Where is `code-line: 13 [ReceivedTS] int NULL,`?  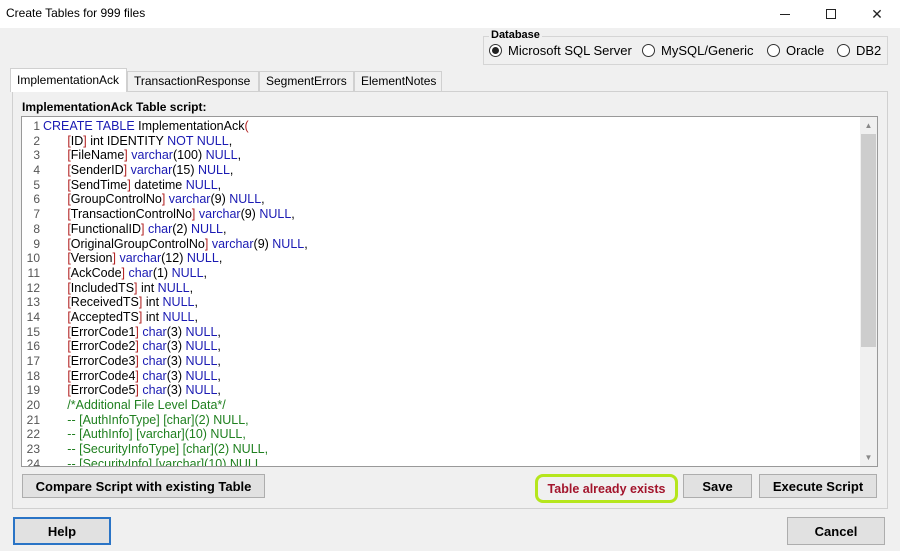
code-line: 13 [ReceivedTS] int NULL, is located at coordinates (165, 302).